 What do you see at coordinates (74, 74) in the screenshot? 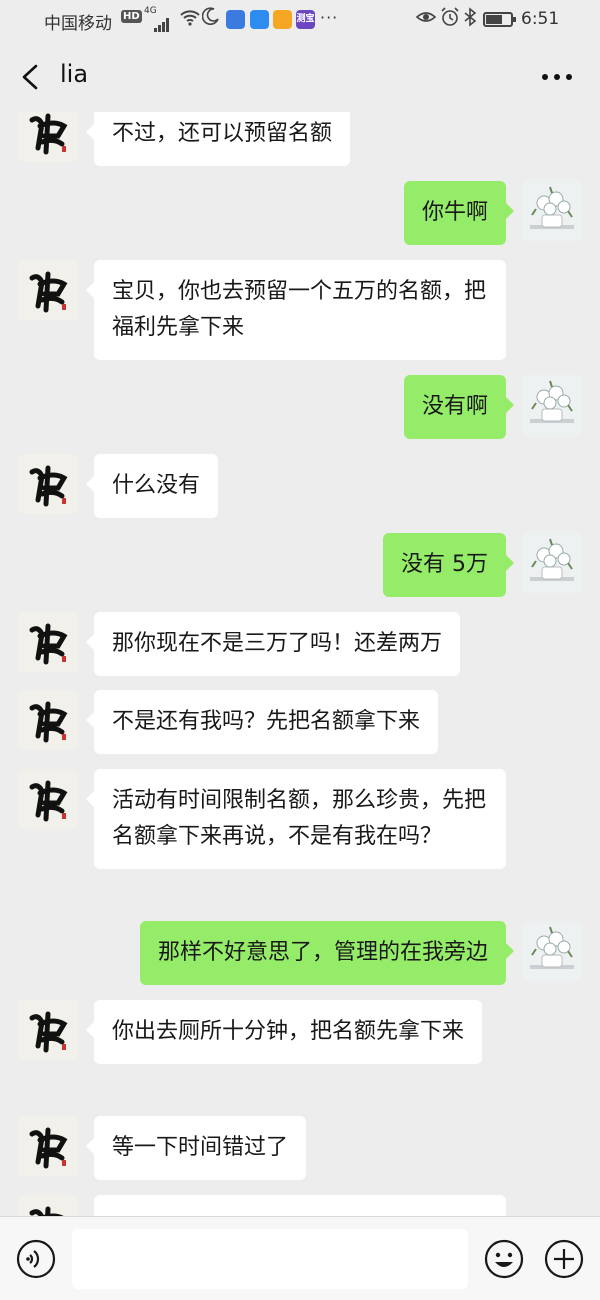
I see `chat-title: lia` at bounding box center [74, 74].